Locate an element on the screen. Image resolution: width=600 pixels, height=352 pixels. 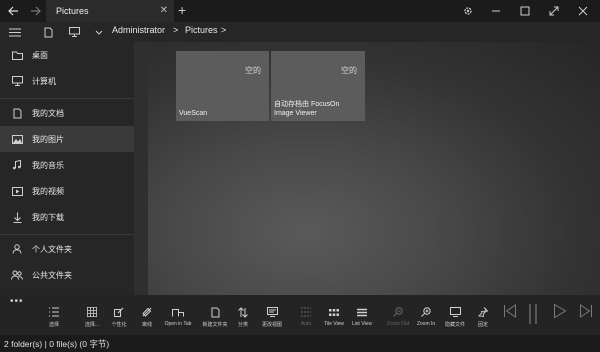
sidebar-item-label: 我的下载 is located at coordinates (48, 217).